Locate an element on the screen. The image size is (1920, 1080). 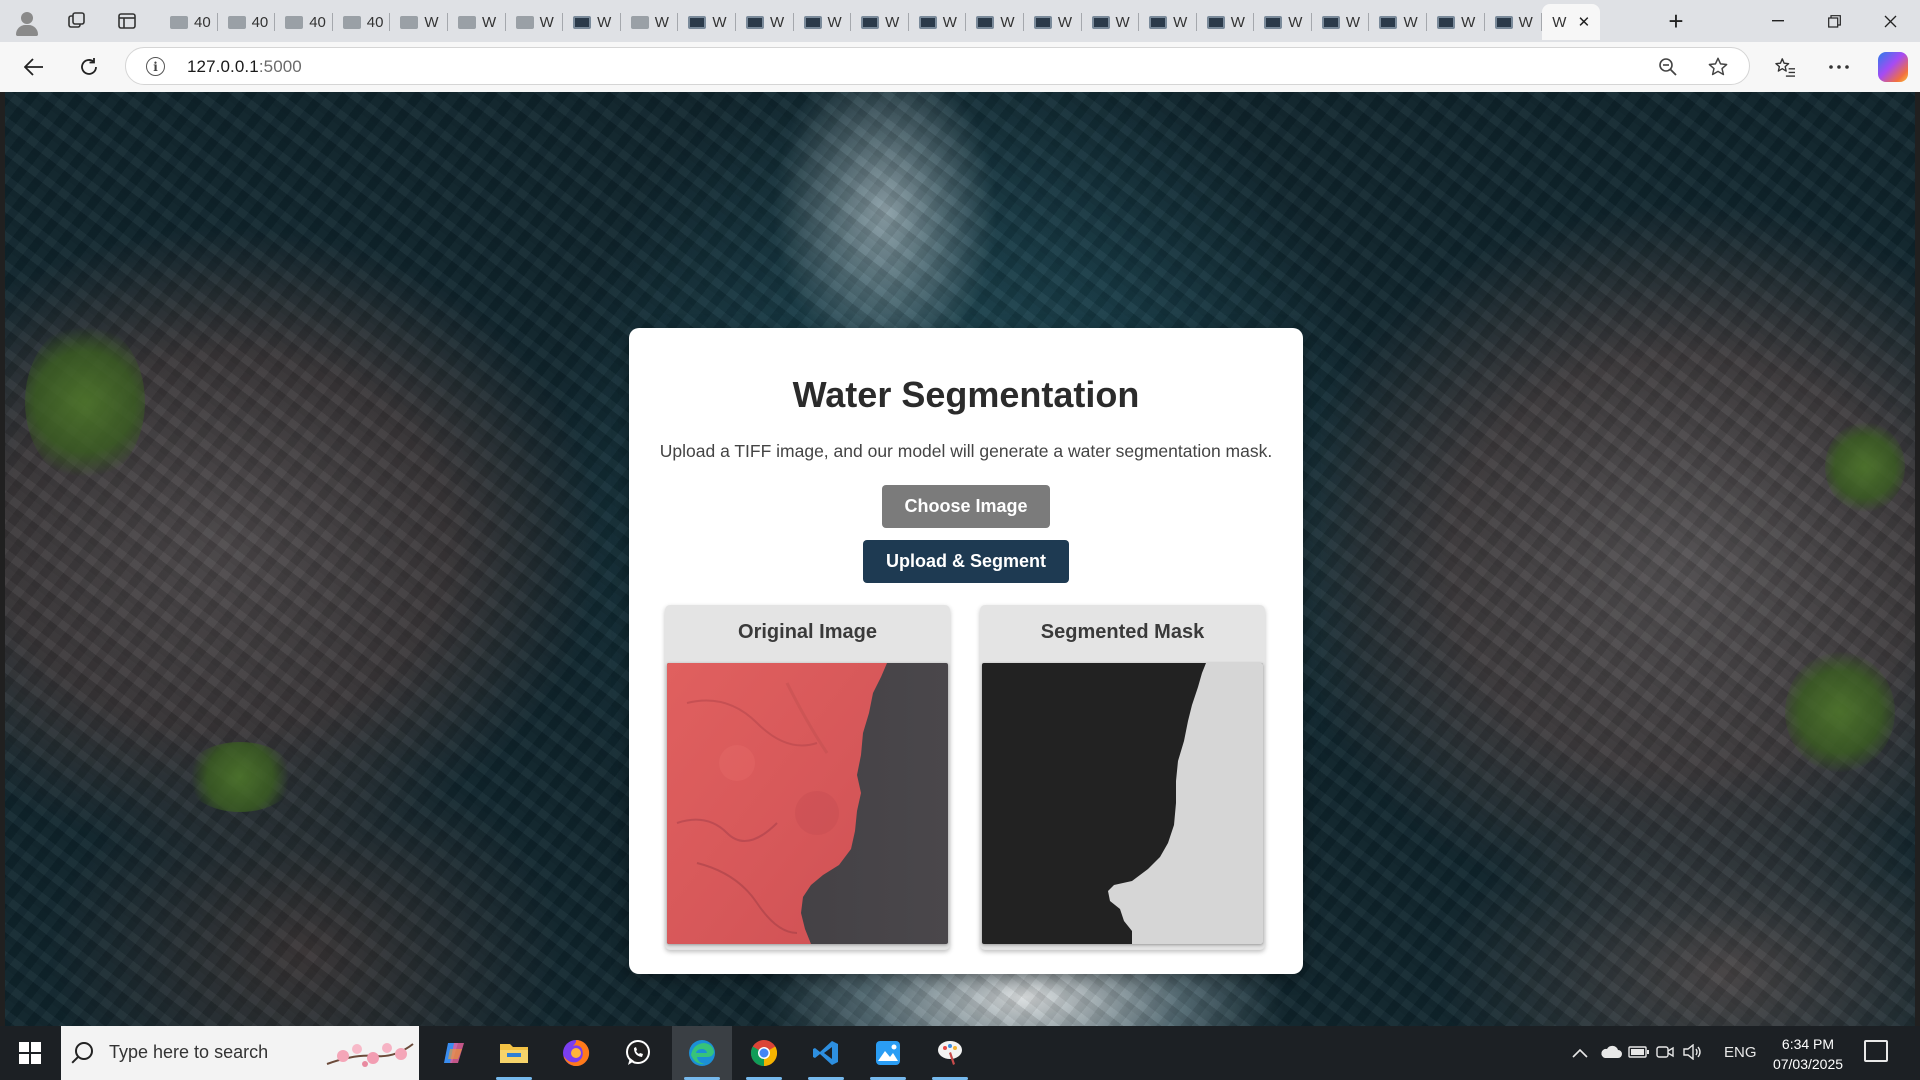
taskbar-search: Type here to search is located at coordinates (240, 1053).